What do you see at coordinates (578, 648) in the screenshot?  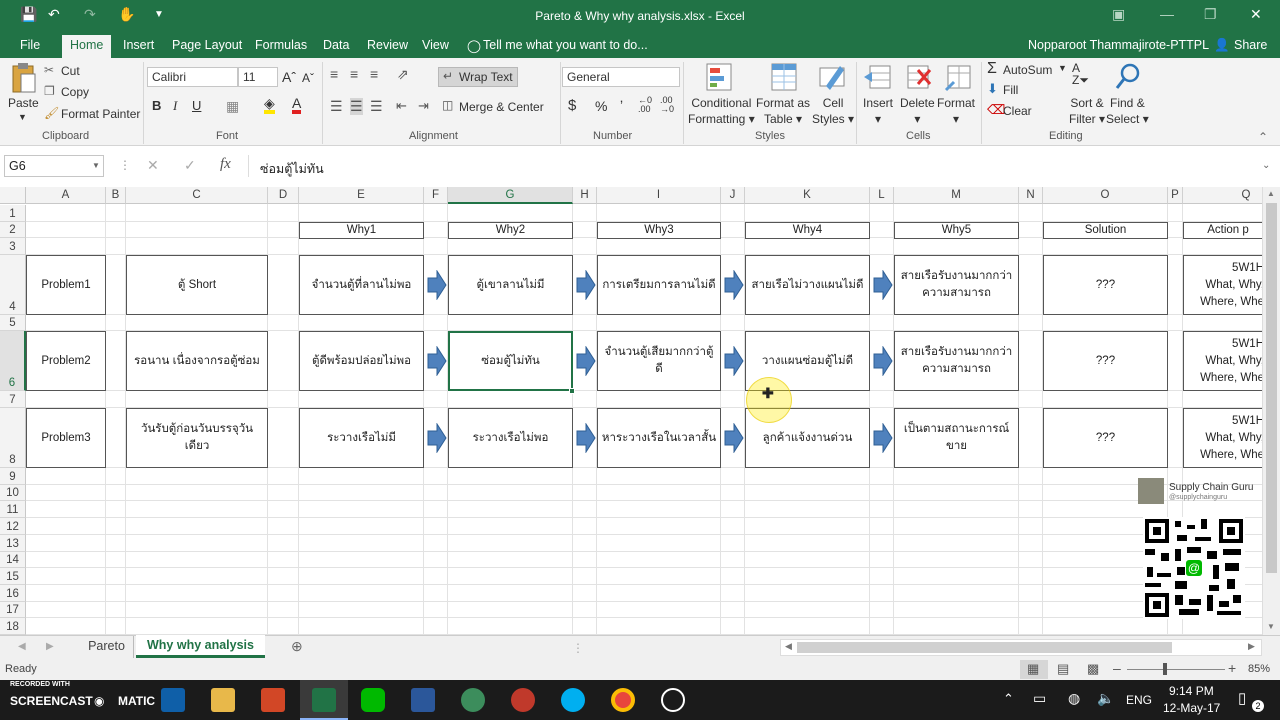 I see `tabs-splitter-icon: ⋮` at bounding box center [578, 648].